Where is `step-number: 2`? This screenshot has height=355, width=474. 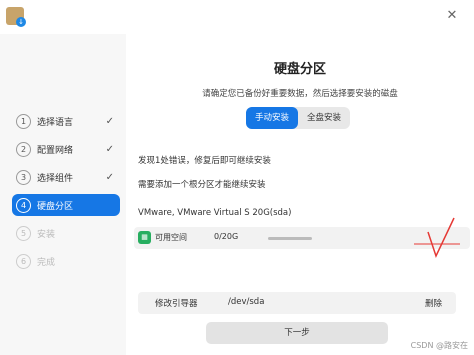
step-number: 2 is located at coordinates (23, 149).